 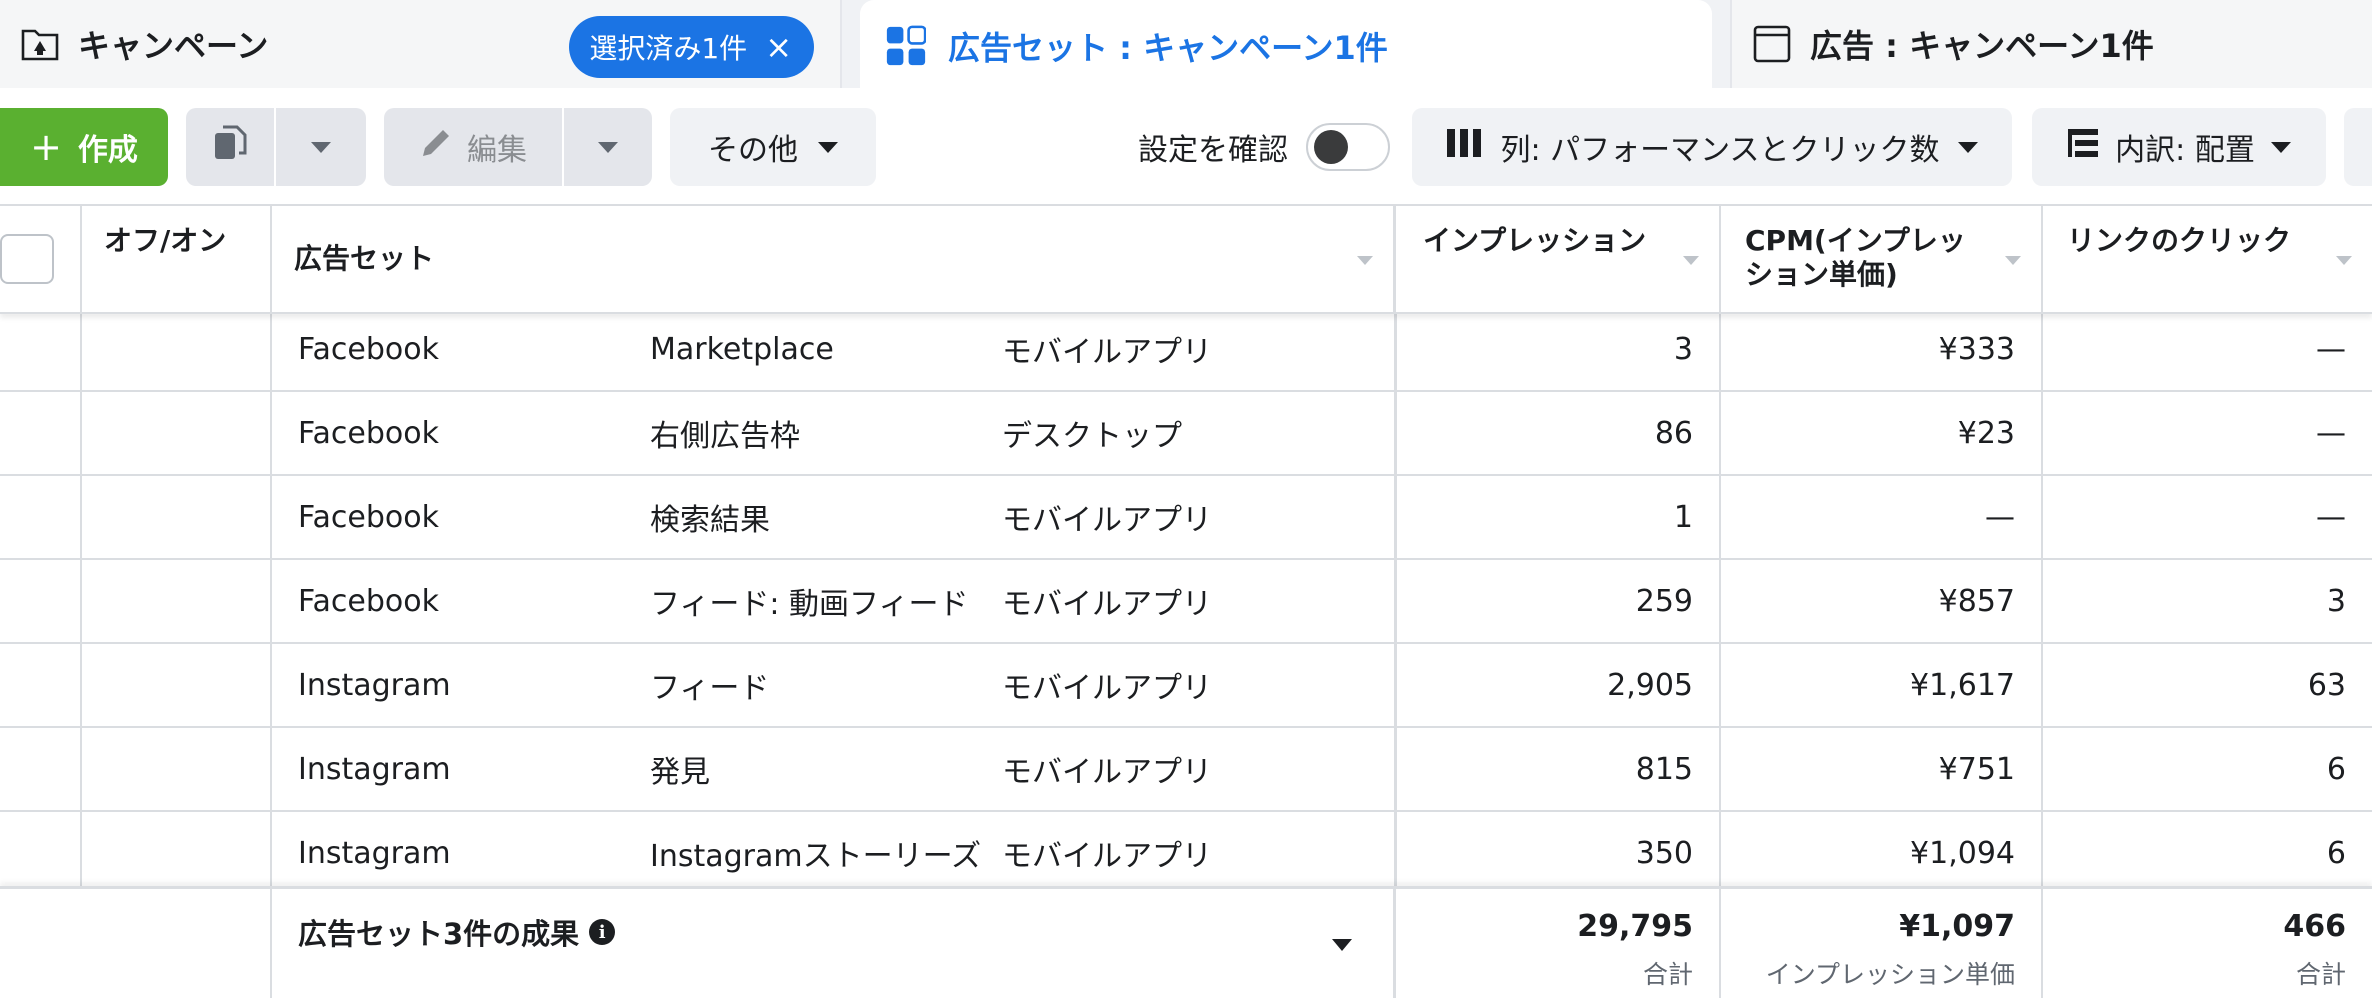 I want to click on header-cpm-label: CPM(インプレッション単価), so click(x=1855, y=257).